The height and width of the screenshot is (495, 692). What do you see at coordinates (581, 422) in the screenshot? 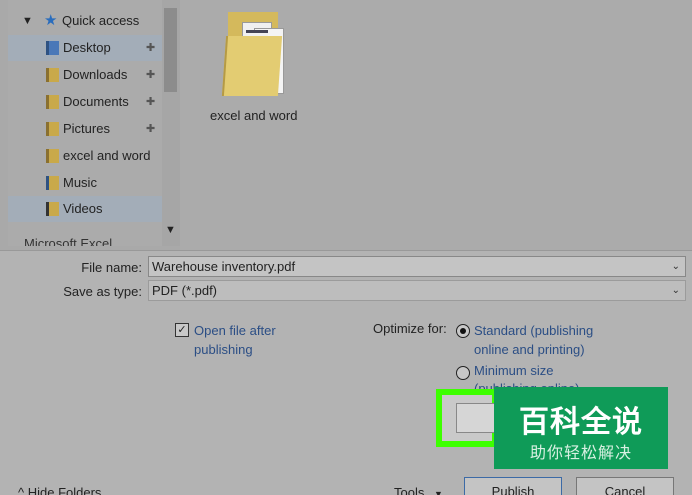
I see `watermark-title: 百科全说` at bounding box center [581, 422].